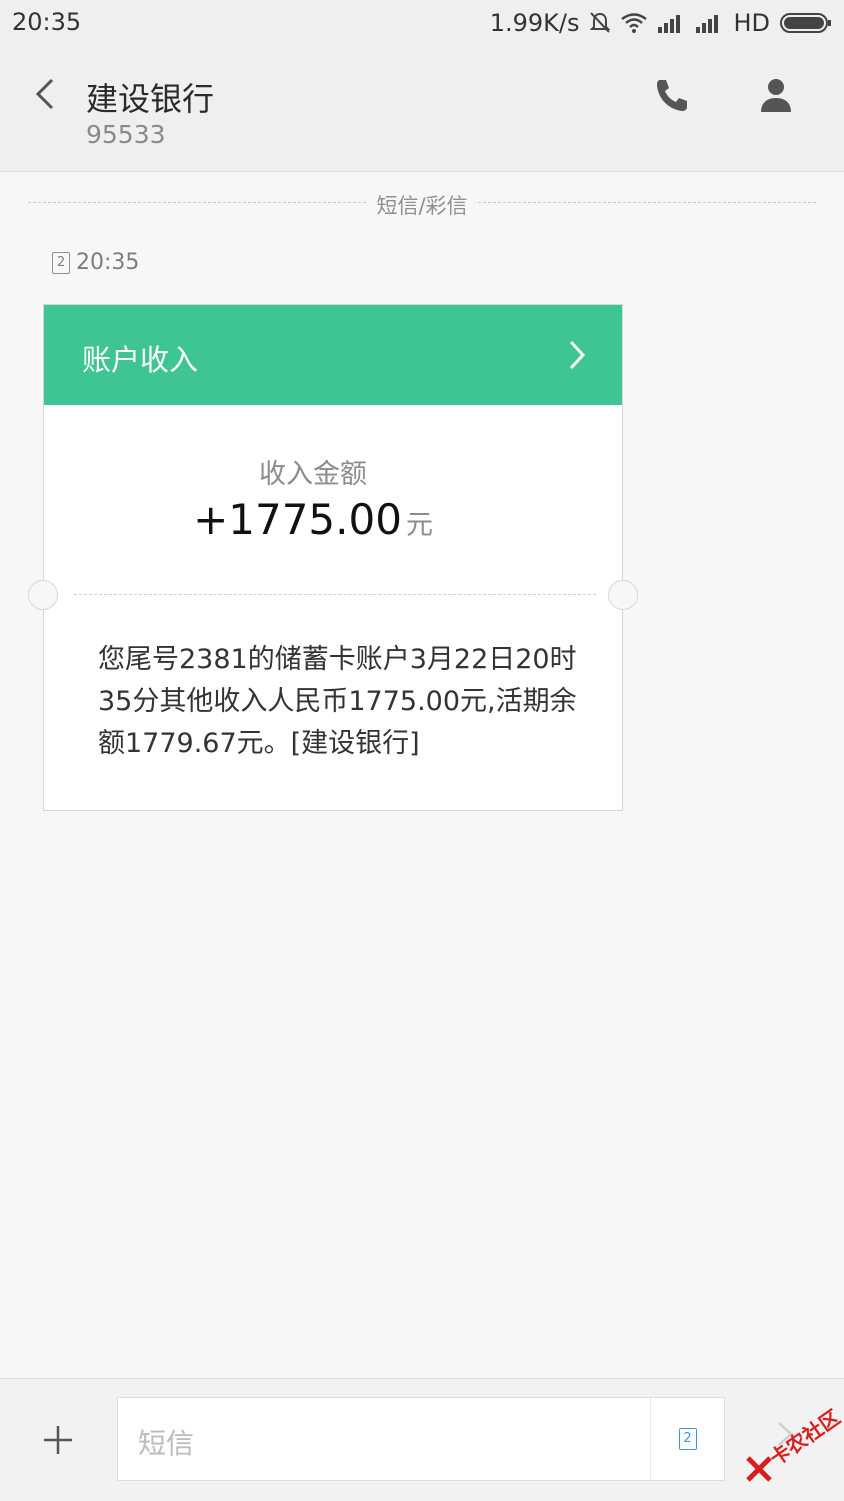  What do you see at coordinates (805, 23) in the screenshot?
I see `battery-icon` at bounding box center [805, 23].